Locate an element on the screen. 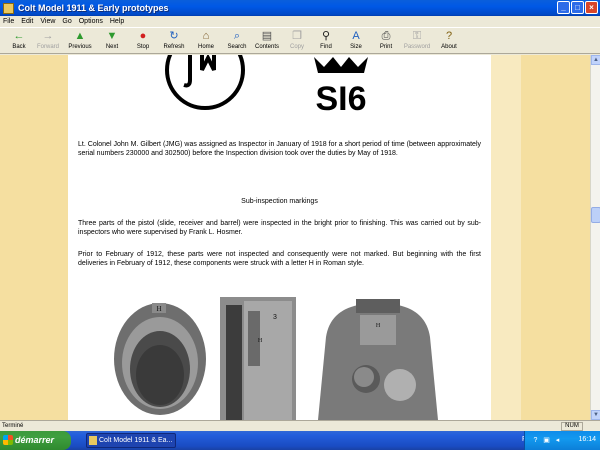 The width and height of the screenshot is (600, 450). toolbar-label: About is located at coordinates (449, 47).